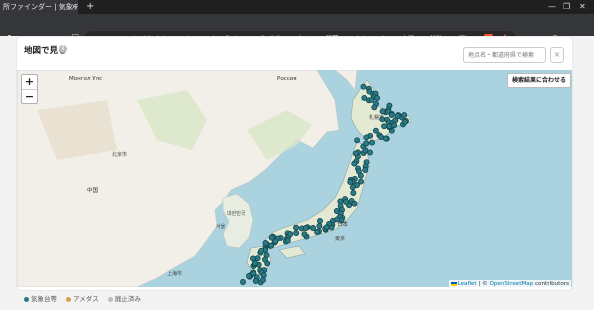  Describe the element at coordinates (44, 299) in the screenshot. I see `legend-label: 気象台等` at that location.